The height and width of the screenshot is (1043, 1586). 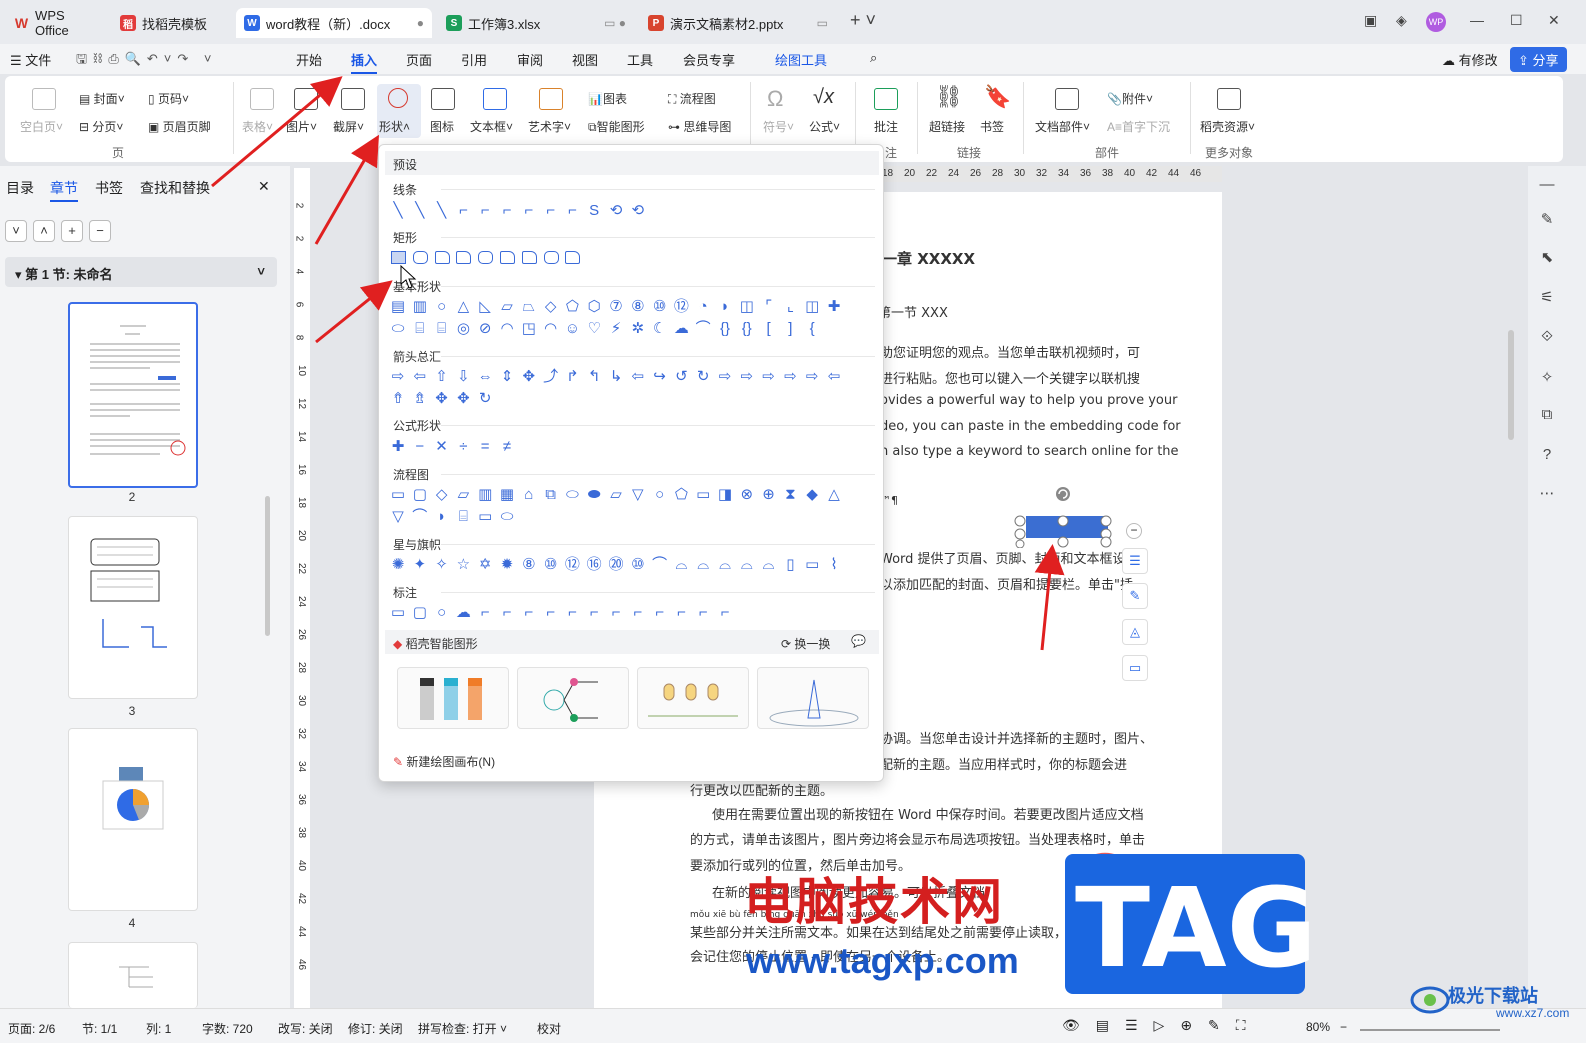 What do you see at coordinates (398, 399) in the screenshot?
I see `shape-option-icon: ⇮` at bounding box center [398, 399].